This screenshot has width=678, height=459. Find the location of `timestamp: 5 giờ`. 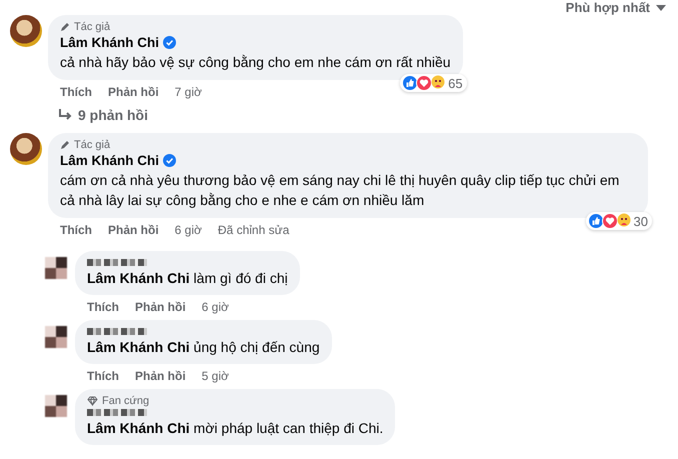

timestamp: 5 giờ is located at coordinates (215, 376).